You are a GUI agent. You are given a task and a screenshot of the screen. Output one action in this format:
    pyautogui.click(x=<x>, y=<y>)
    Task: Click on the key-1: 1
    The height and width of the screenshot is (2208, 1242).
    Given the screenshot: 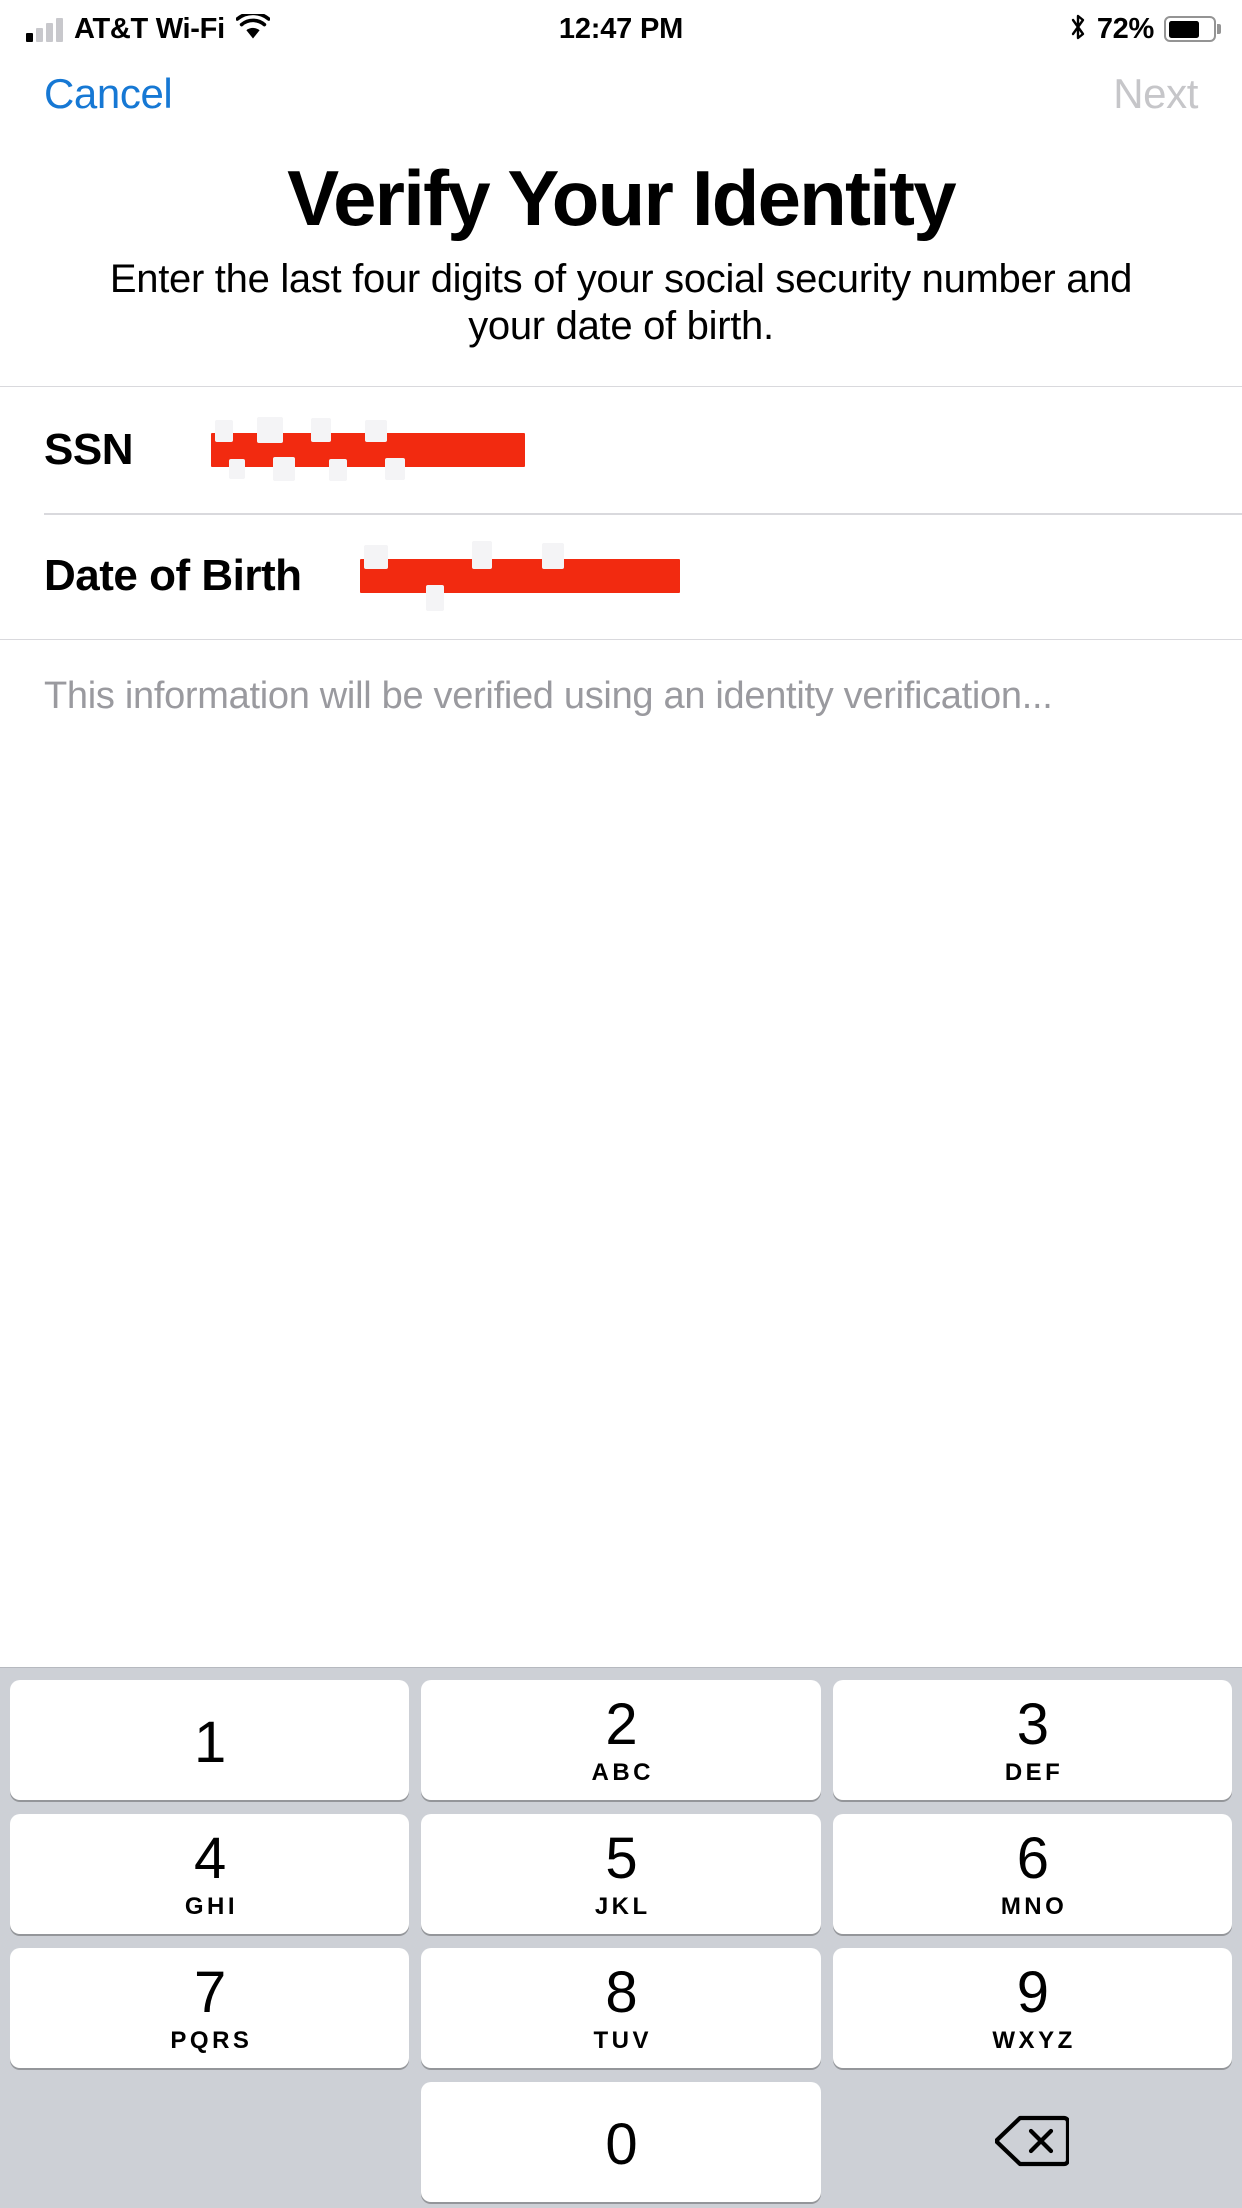 What is the action you would take?
    pyautogui.click(x=210, y=1740)
    